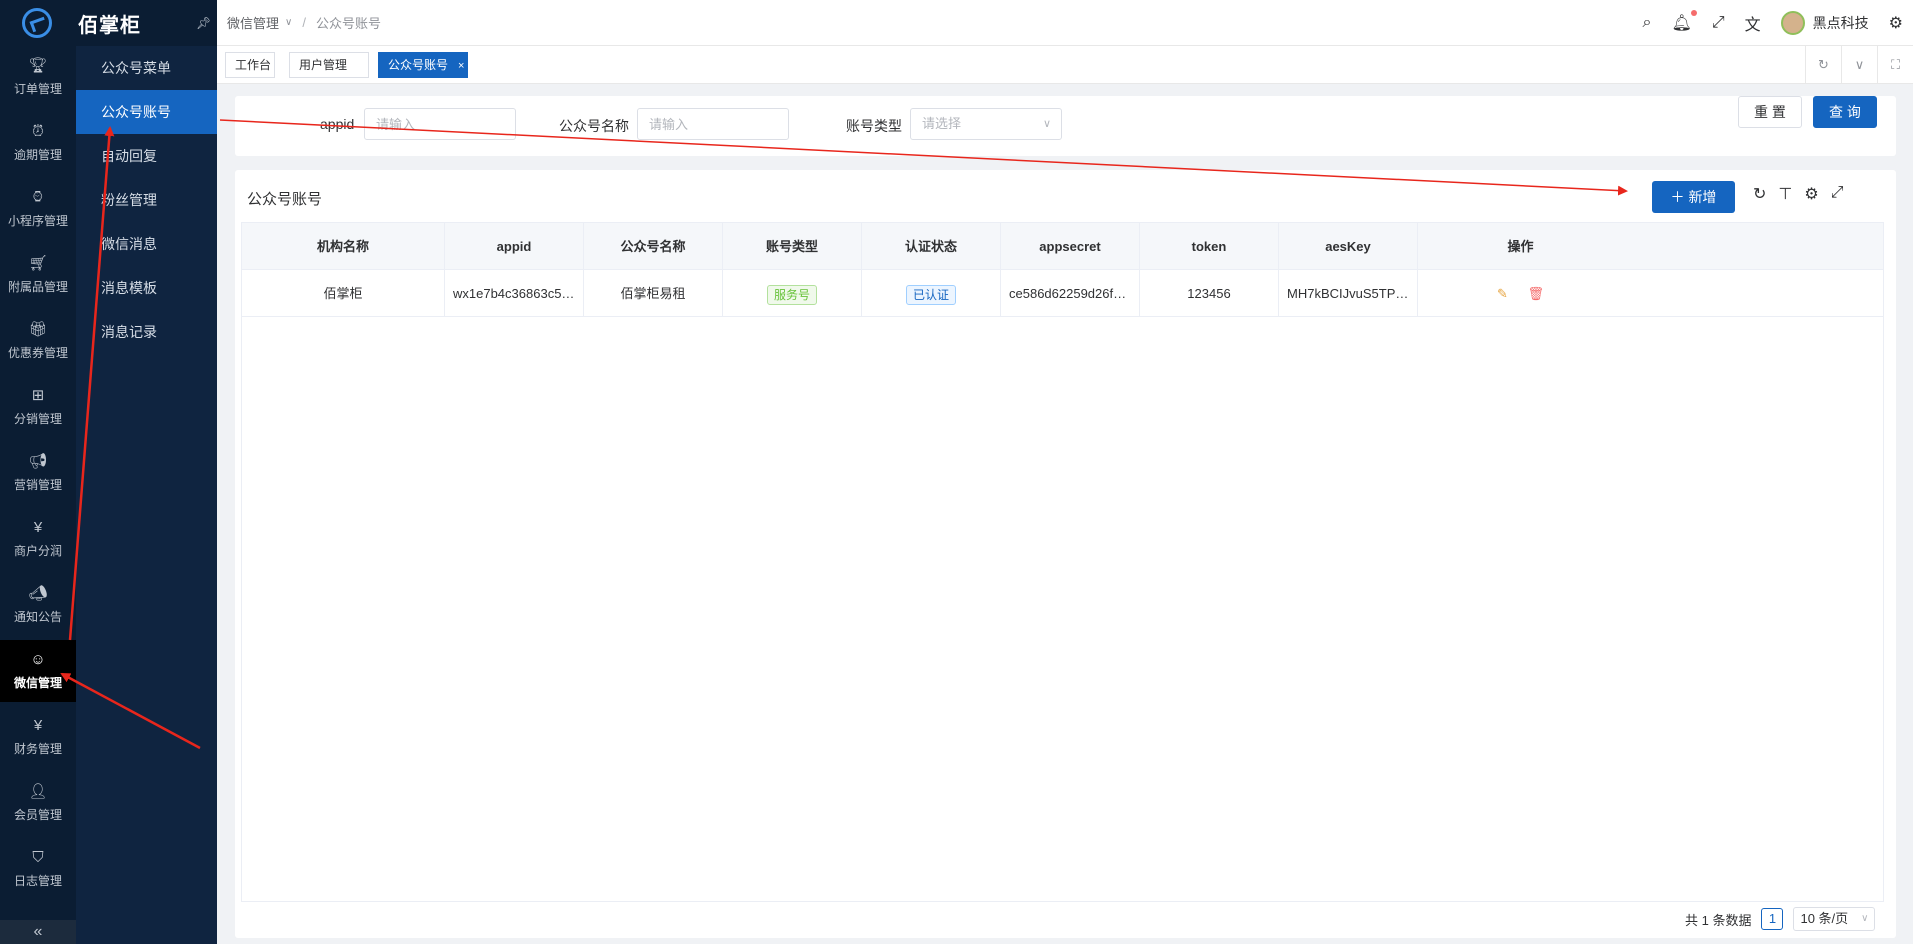 The height and width of the screenshot is (944, 1913). Describe the element at coordinates (514, 246) in the screenshot. I see `column-header: appid` at that location.